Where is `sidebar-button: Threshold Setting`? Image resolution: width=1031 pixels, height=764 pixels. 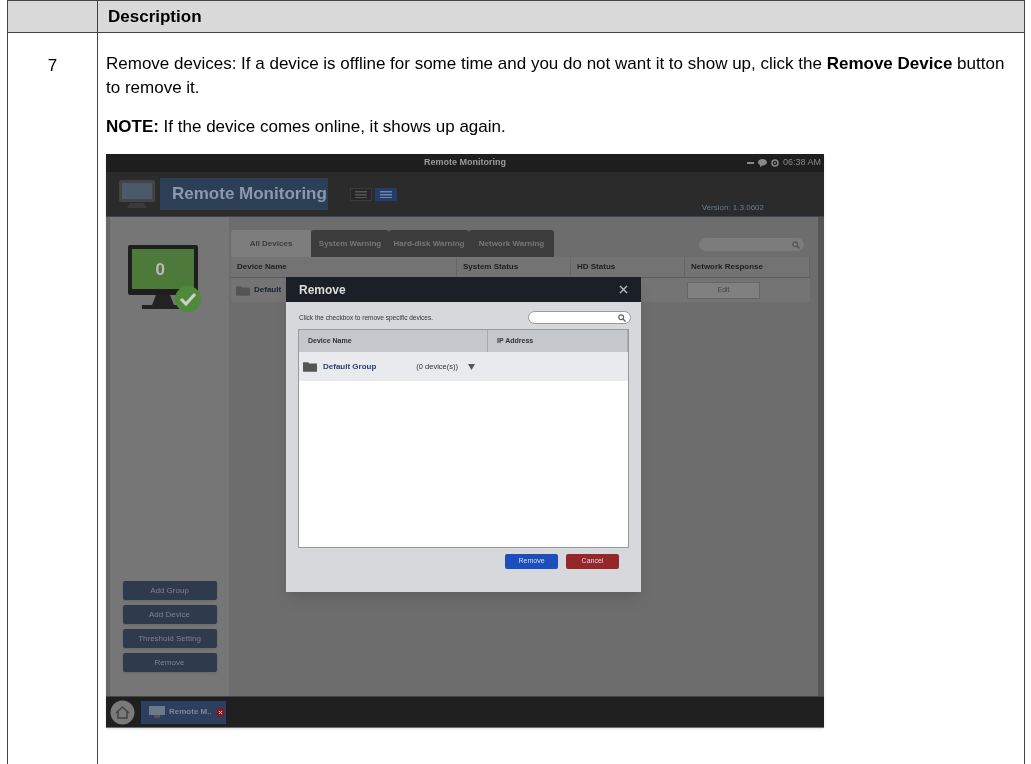 sidebar-button: Threshold Setting is located at coordinates (169, 638).